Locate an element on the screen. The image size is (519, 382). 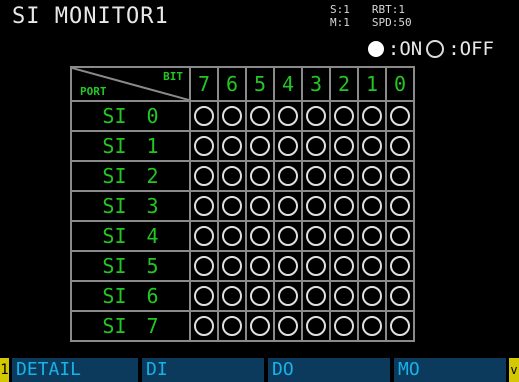
mo-key: MO is located at coordinates (450, 370).